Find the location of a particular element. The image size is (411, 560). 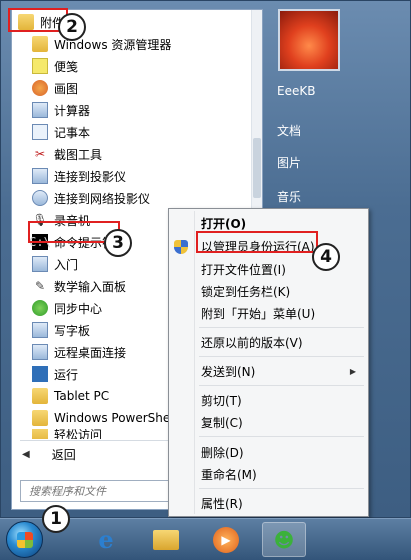

media-player-icon: ▶ is located at coordinates (226, 539).